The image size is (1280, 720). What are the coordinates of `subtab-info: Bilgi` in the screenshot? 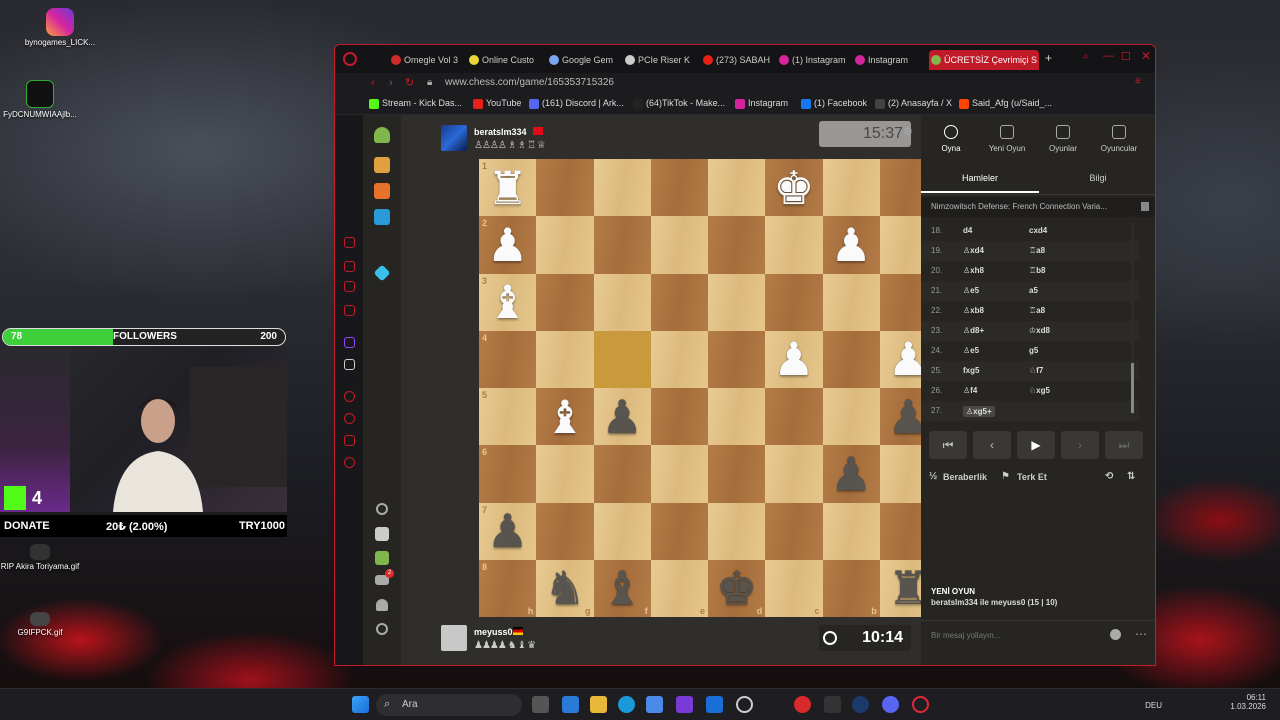 It's located at (1097, 178).